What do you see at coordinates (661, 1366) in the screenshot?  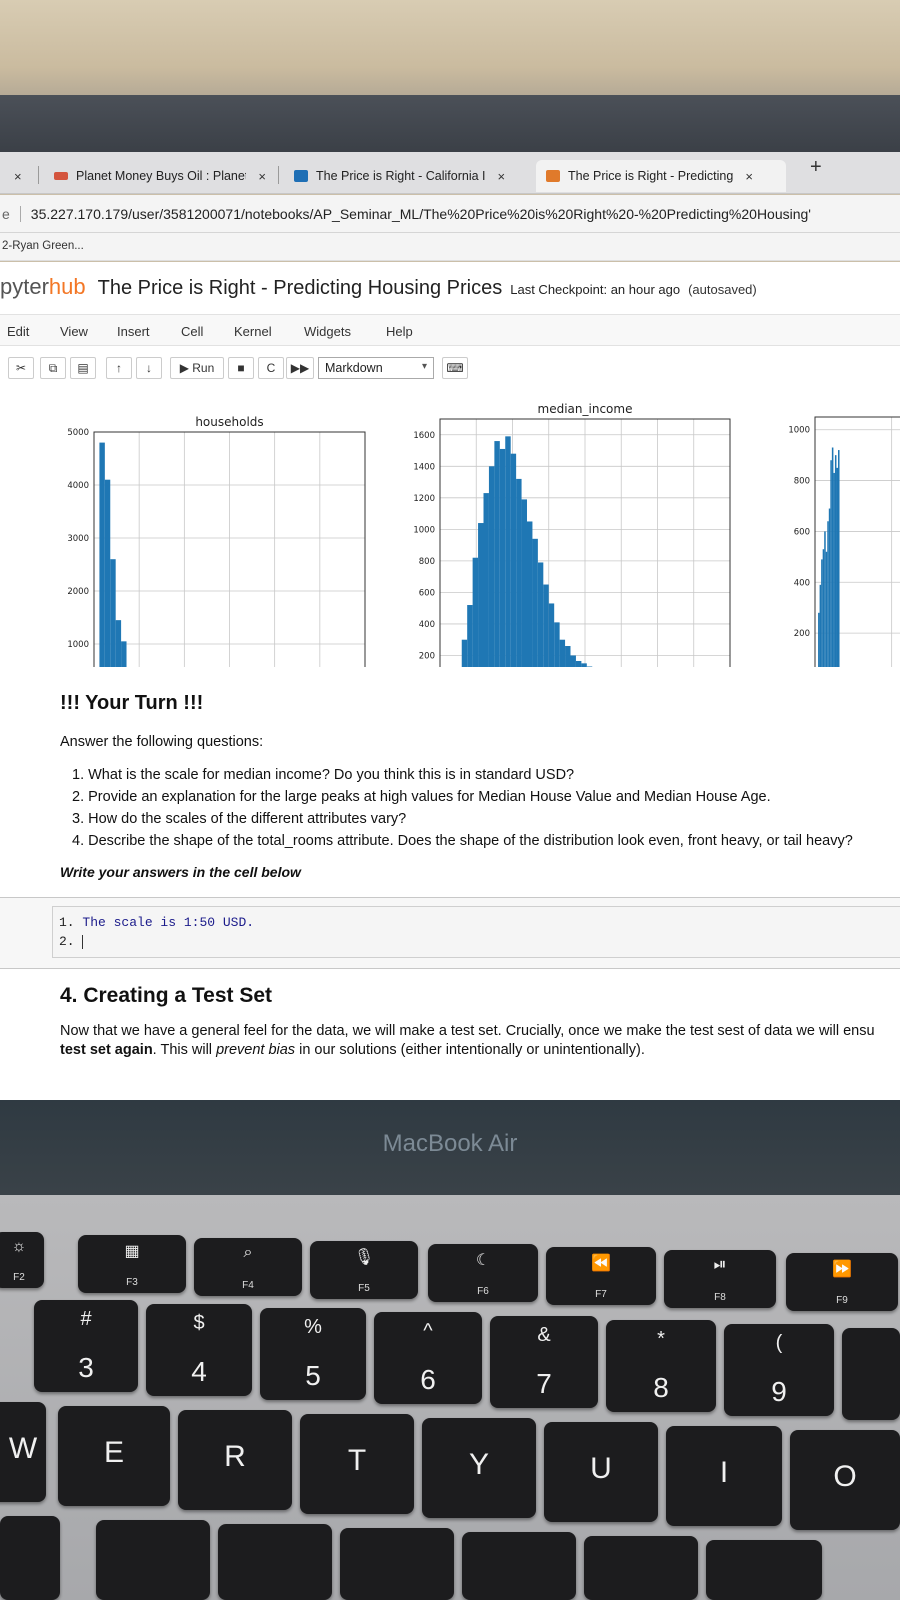 I see `key-8: * 8` at bounding box center [661, 1366].